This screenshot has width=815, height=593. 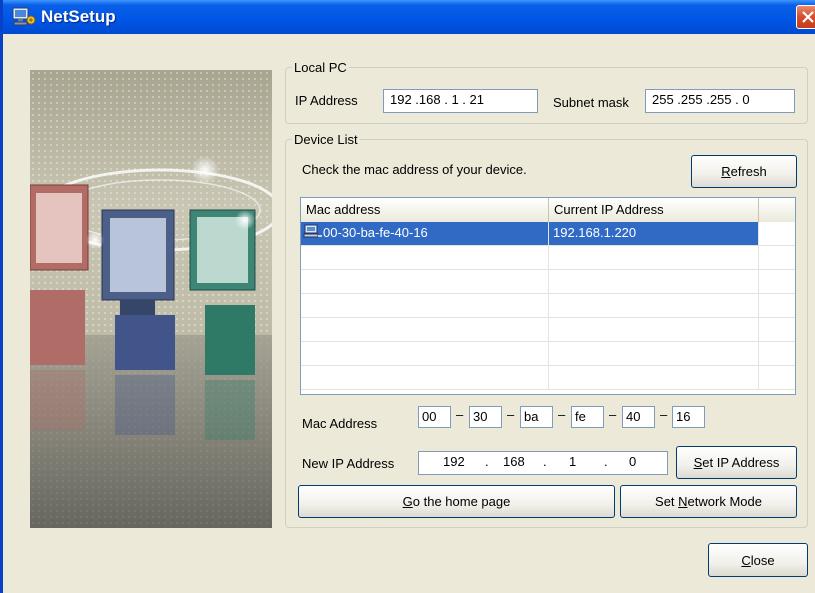 What do you see at coordinates (688, 417) in the screenshot?
I see `mac-octet-6: 16` at bounding box center [688, 417].